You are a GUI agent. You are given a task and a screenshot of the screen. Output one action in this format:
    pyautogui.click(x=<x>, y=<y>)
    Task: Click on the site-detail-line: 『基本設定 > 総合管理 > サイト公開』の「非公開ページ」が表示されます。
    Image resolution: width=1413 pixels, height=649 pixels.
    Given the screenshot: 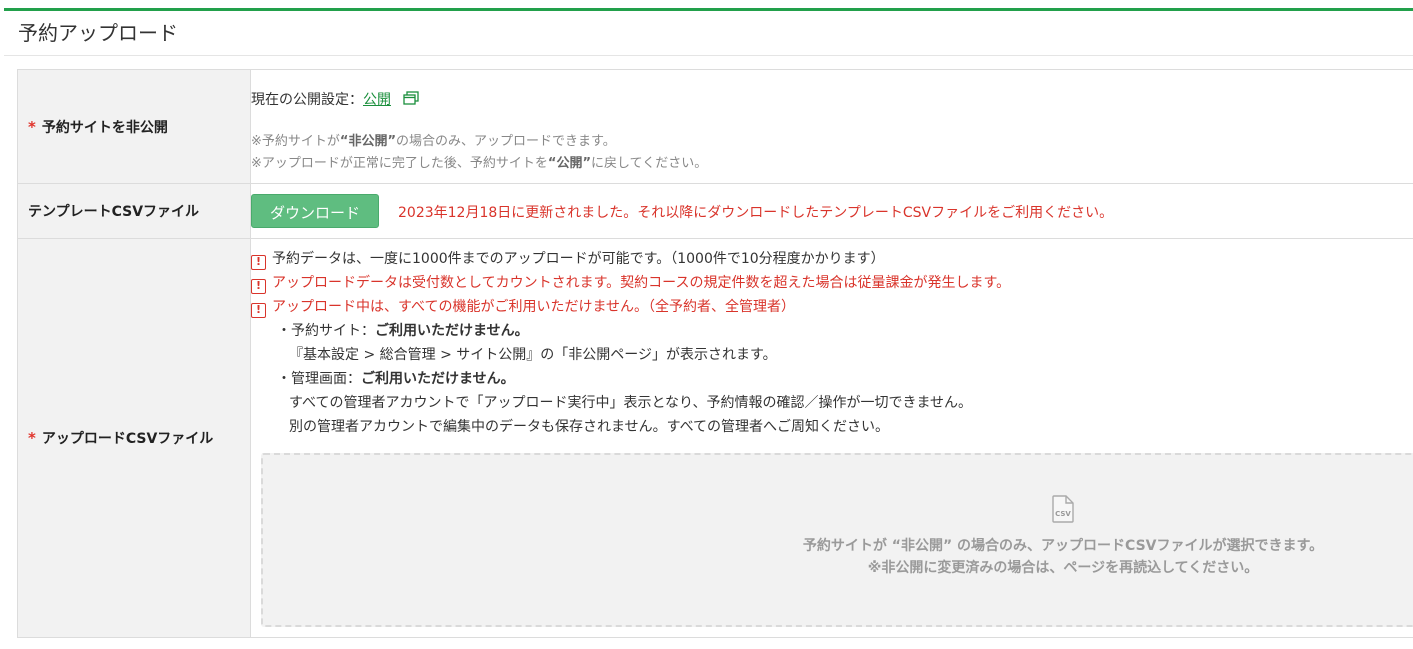 What is the action you would take?
    pyautogui.click(x=533, y=355)
    